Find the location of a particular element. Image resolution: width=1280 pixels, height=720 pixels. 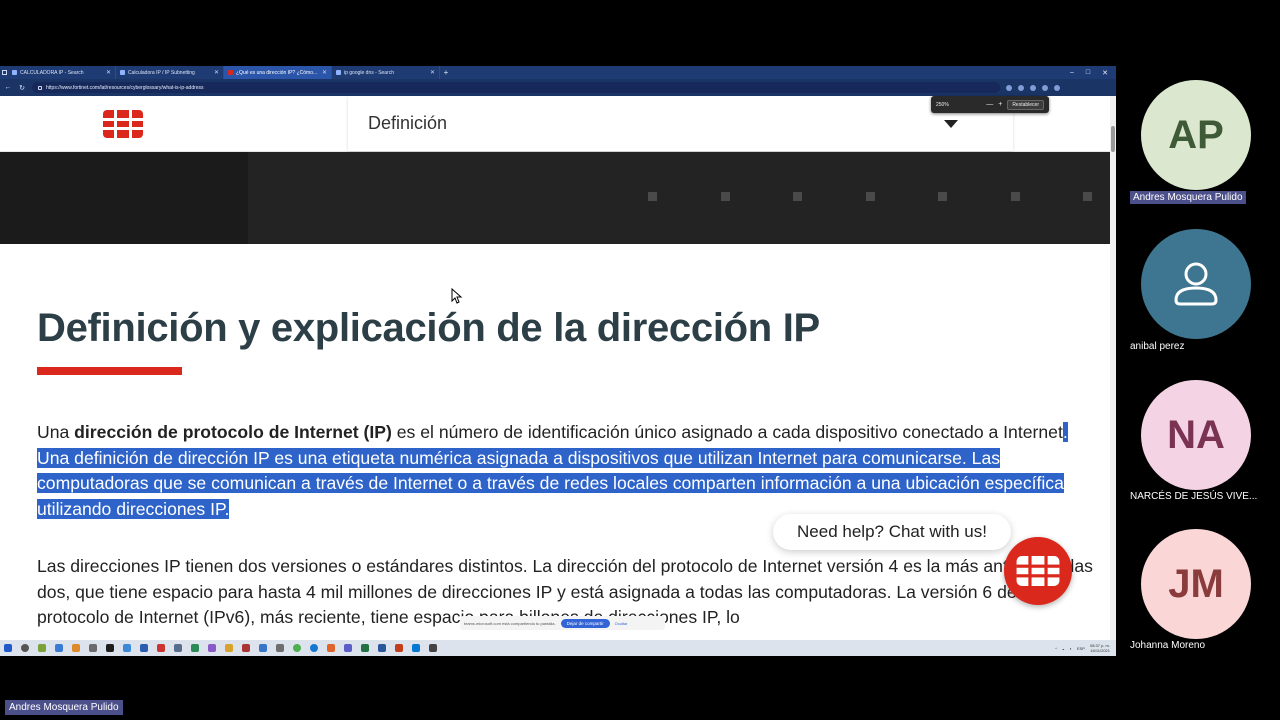

refresh-icon: ↻ is located at coordinates (22, 88).